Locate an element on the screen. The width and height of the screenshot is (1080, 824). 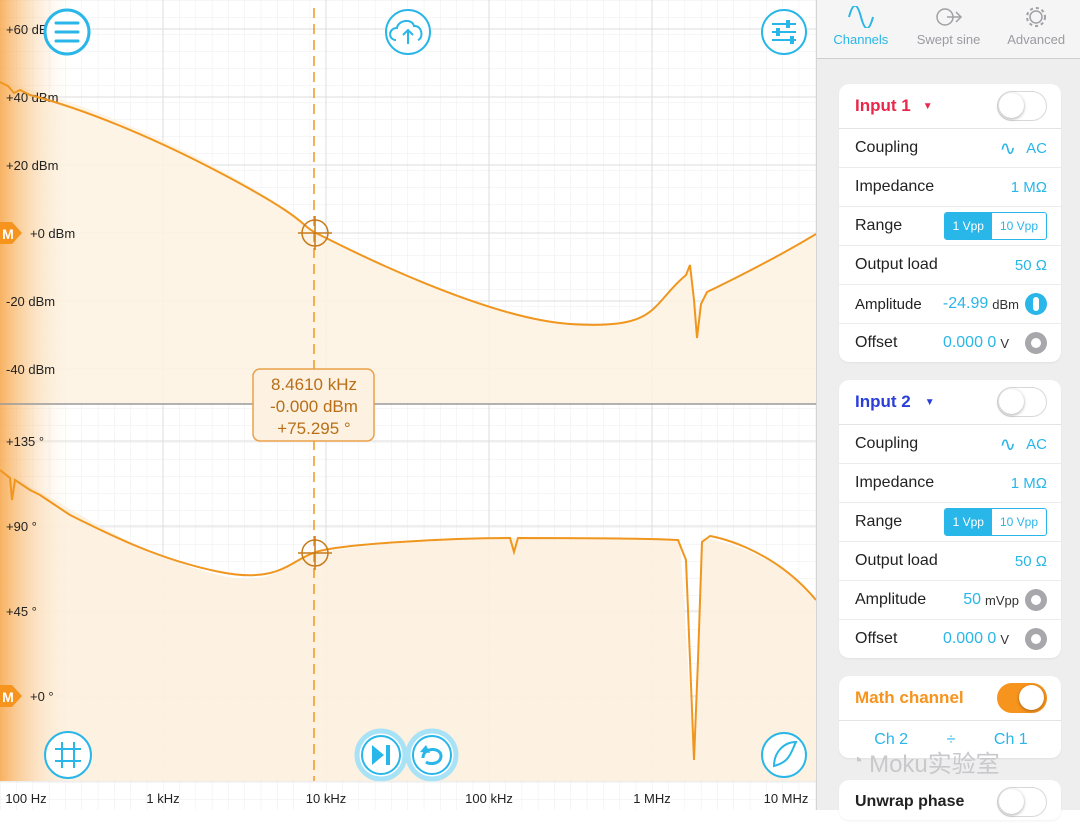
unwrap-phase-header: Unwrap phase is located at coordinates (950, 802).